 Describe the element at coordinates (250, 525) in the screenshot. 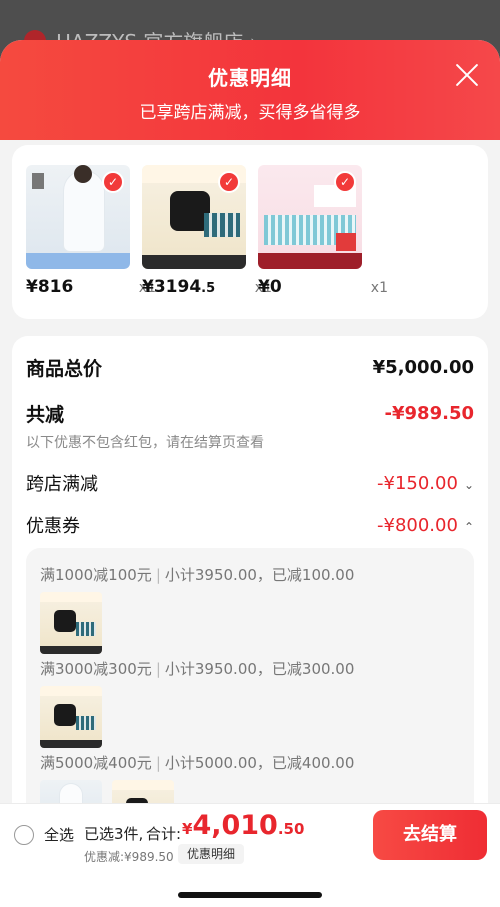

I see `coupon-row: 优惠券 -¥800.00 ⌃` at that location.